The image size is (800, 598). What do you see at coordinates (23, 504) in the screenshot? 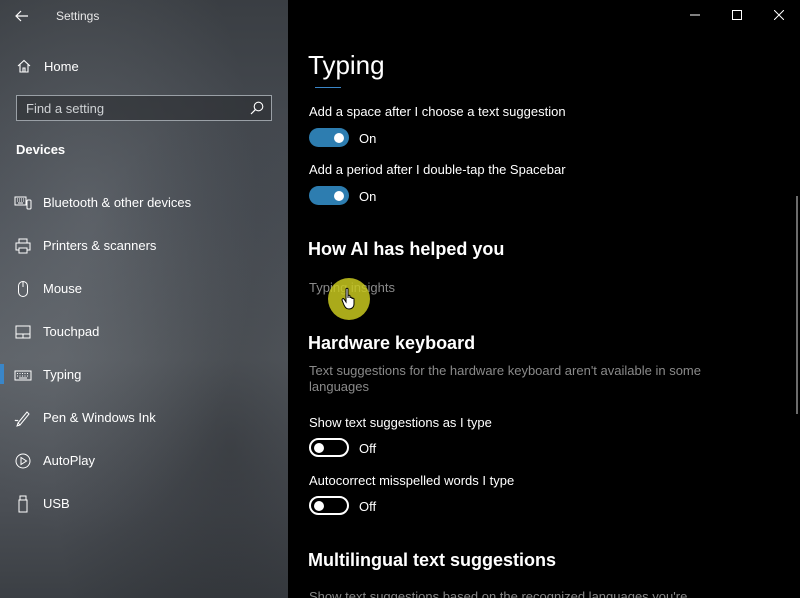
I see `usb-icon` at bounding box center [23, 504].